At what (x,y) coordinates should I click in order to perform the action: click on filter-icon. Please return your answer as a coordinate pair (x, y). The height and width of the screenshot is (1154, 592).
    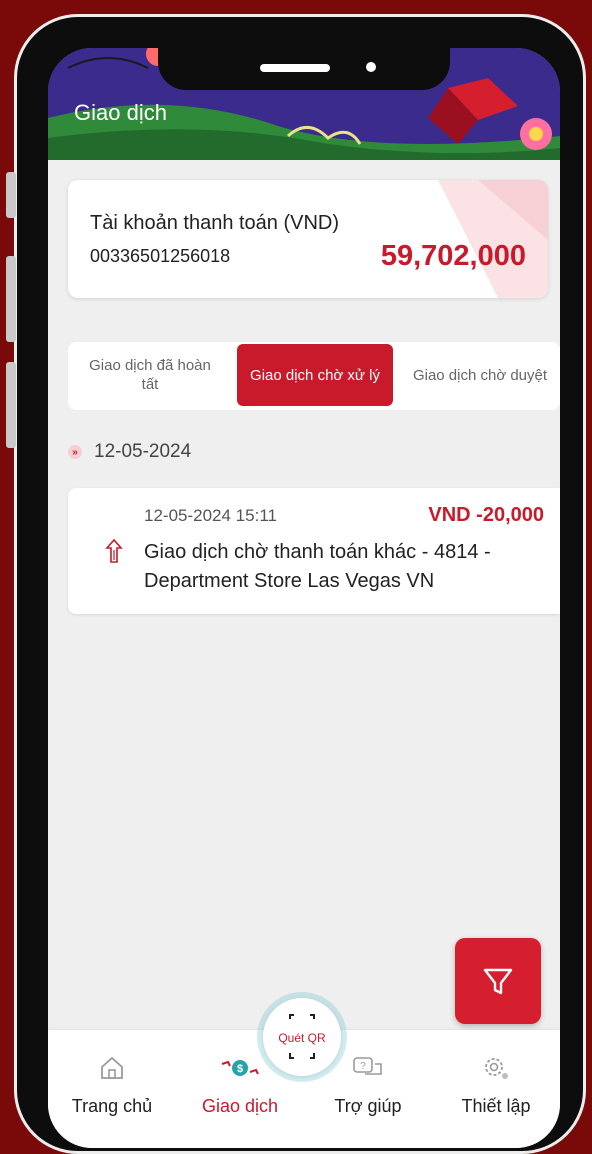
    Looking at the image, I should click on (498, 981).